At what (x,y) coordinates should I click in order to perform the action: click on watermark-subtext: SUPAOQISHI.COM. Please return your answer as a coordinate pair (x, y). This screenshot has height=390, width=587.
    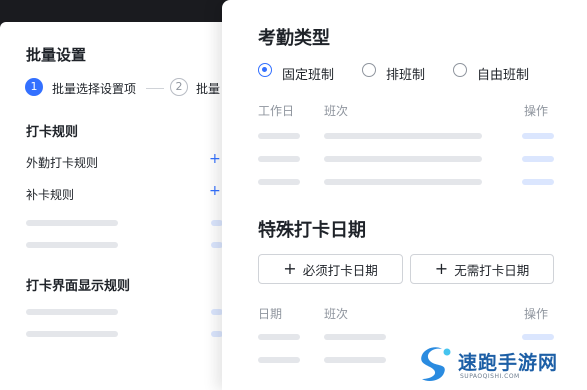
    Looking at the image, I should click on (490, 376).